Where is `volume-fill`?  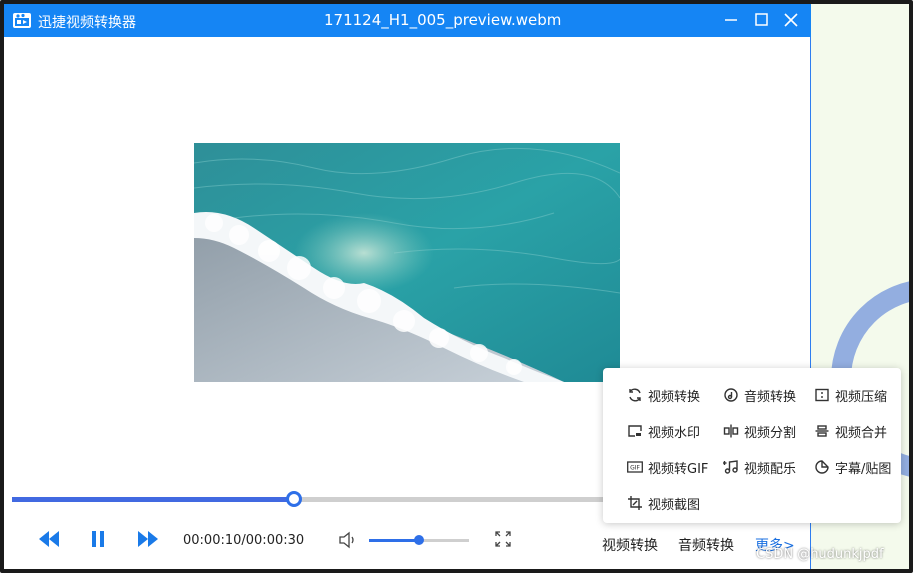 volume-fill is located at coordinates (394, 540).